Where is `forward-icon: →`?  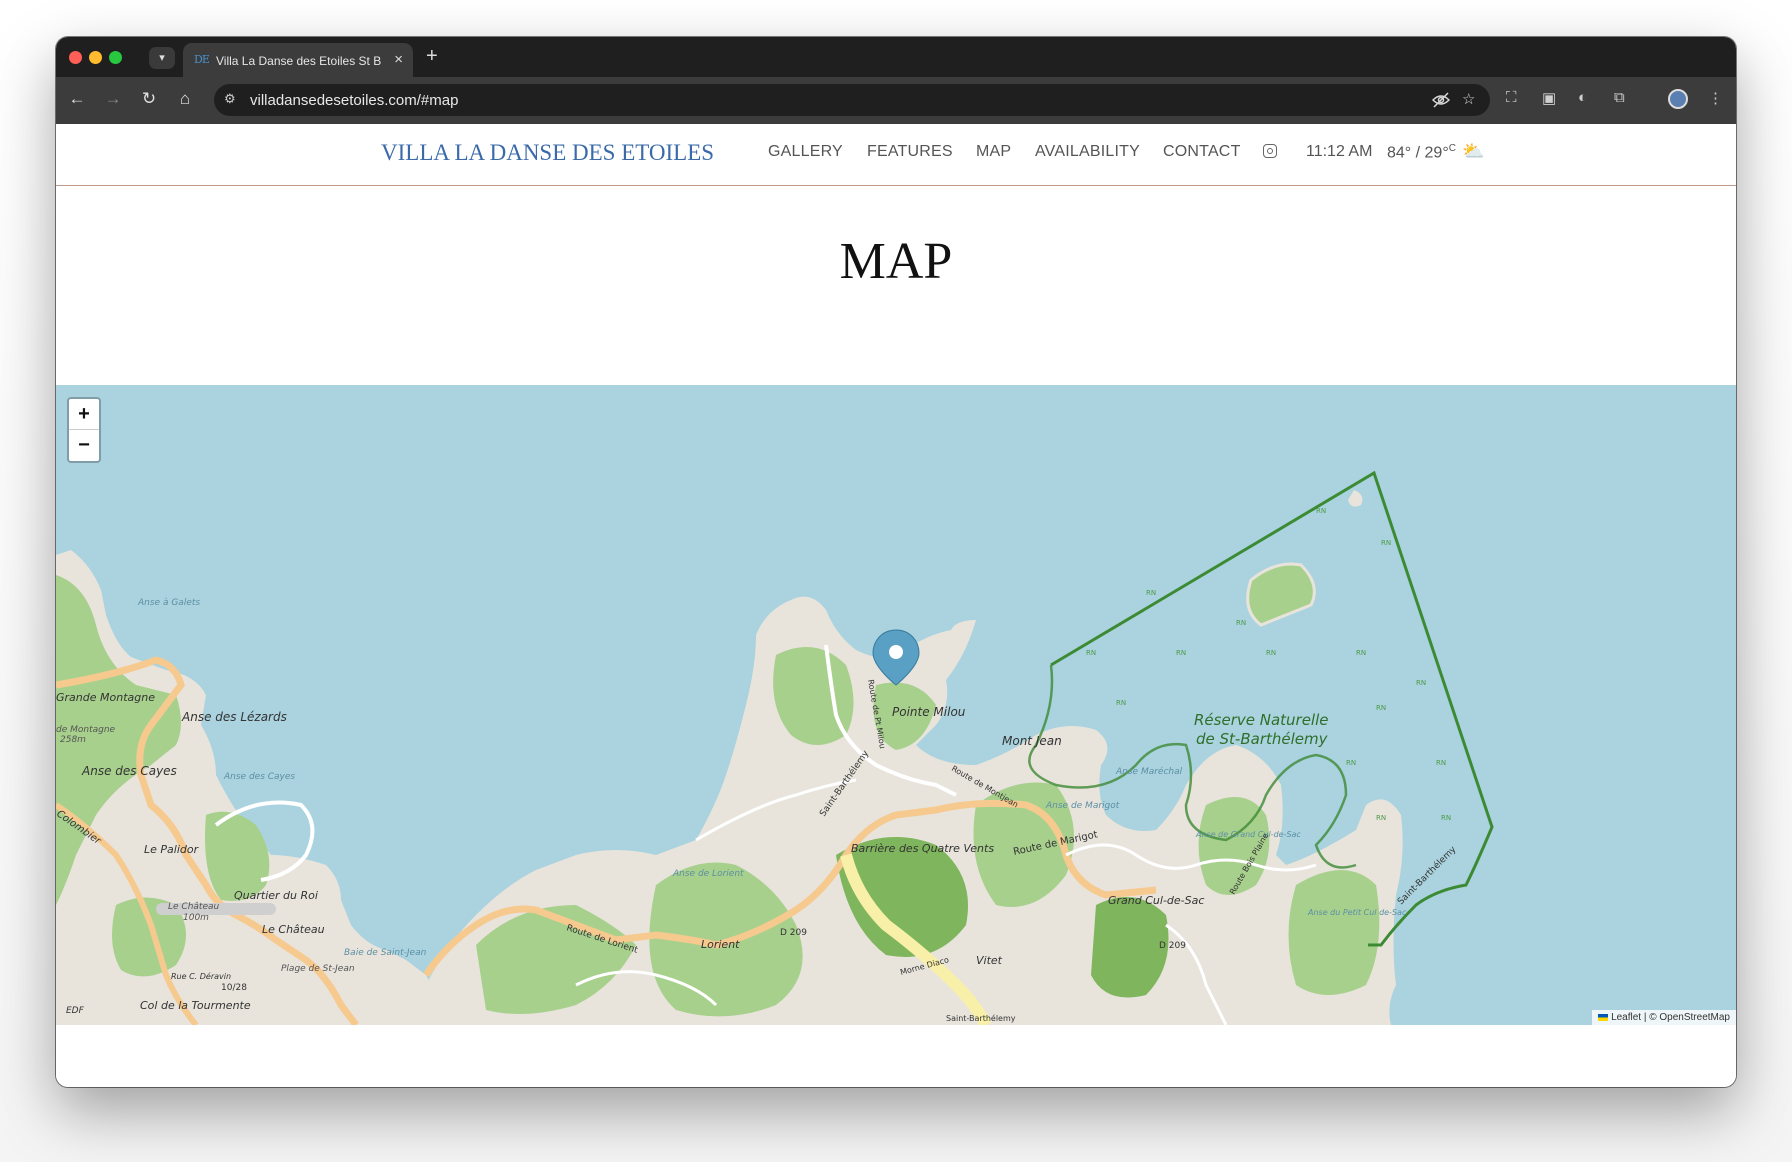 forward-icon: → is located at coordinates (113, 99).